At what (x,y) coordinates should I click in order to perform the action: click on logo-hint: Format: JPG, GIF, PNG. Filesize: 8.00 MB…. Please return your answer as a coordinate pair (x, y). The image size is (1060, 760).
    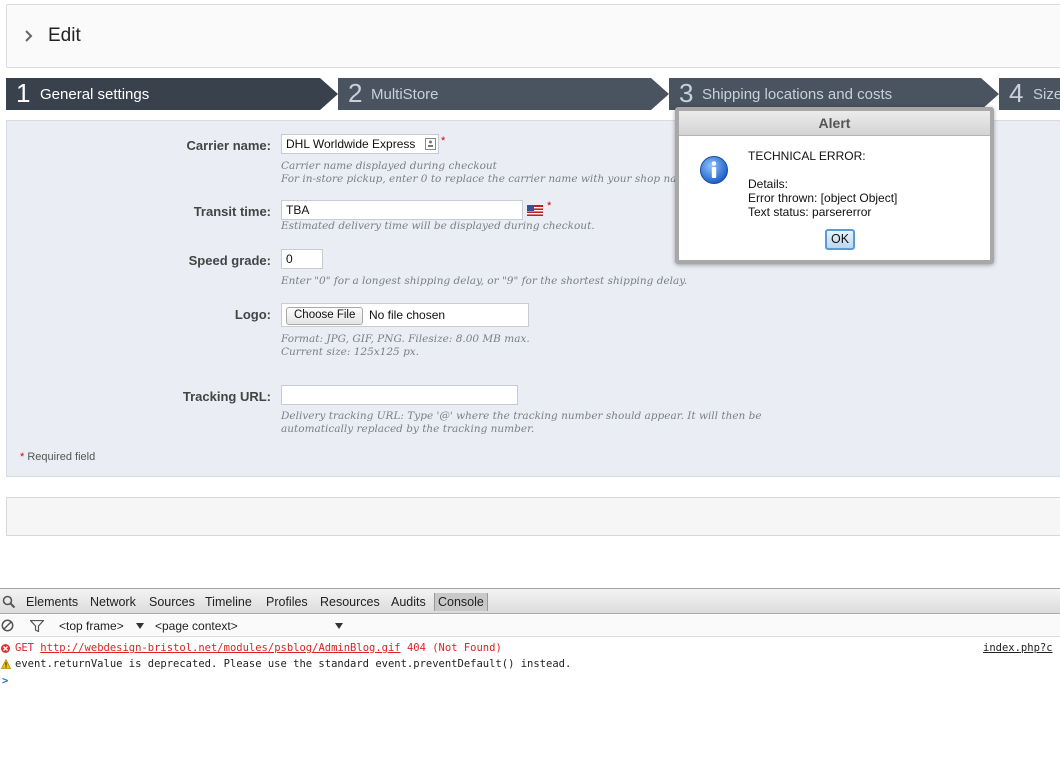
    Looking at the image, I should click on (405, 345).